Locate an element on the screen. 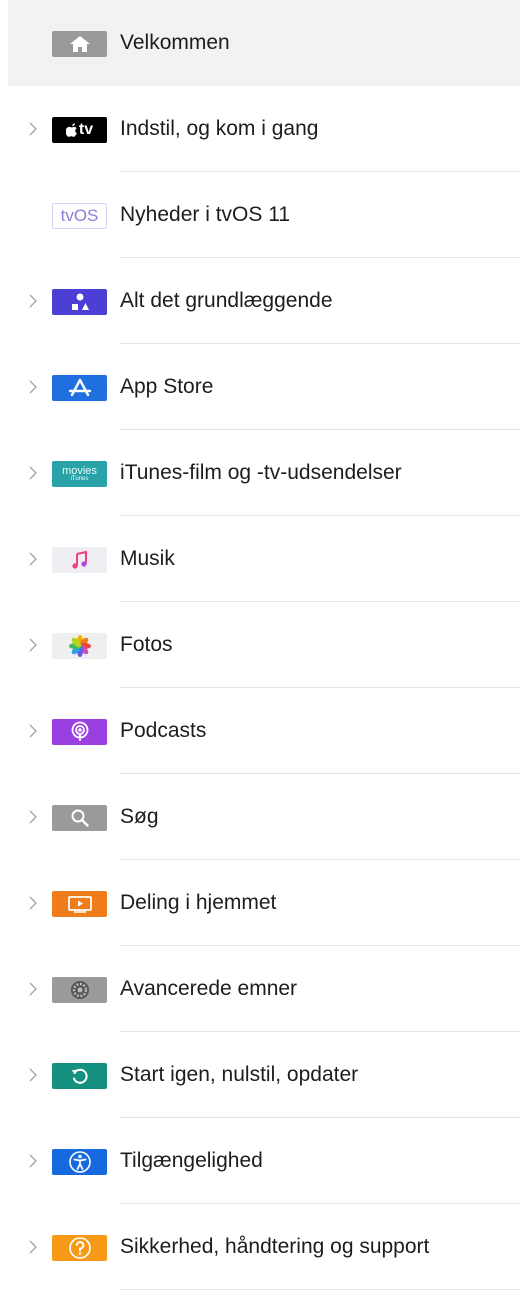 The image size is (520, 1290). sidebar-item-label: Avancerede emner is located at coordinates (209, 988).